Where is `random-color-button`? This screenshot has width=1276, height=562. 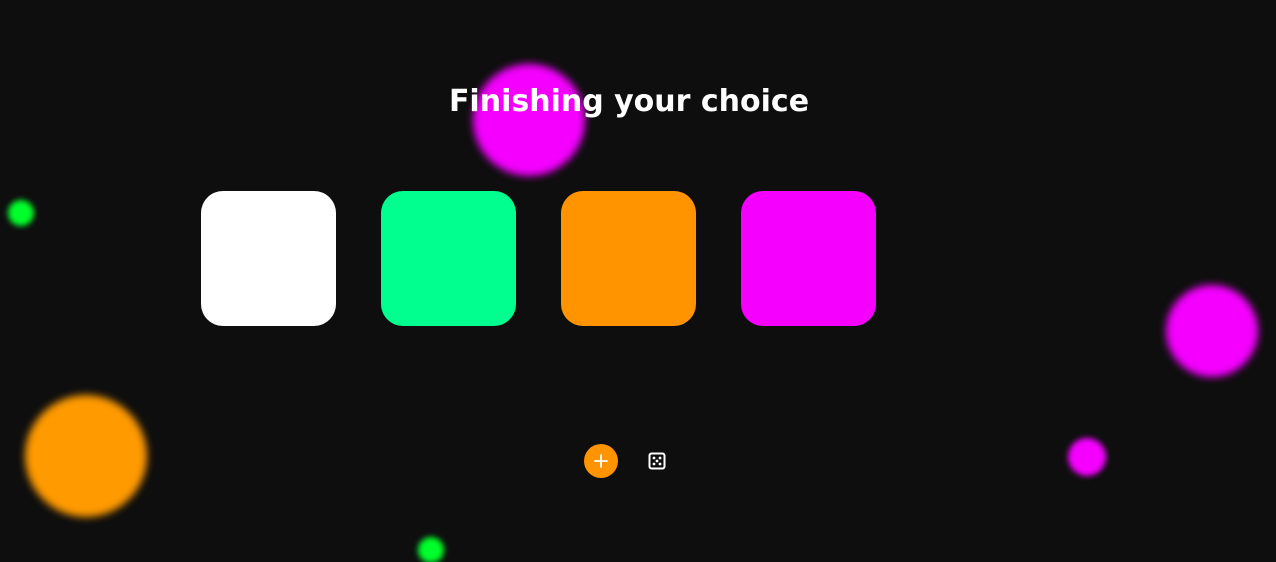
random-color-button is located at coordinates (657, 461).